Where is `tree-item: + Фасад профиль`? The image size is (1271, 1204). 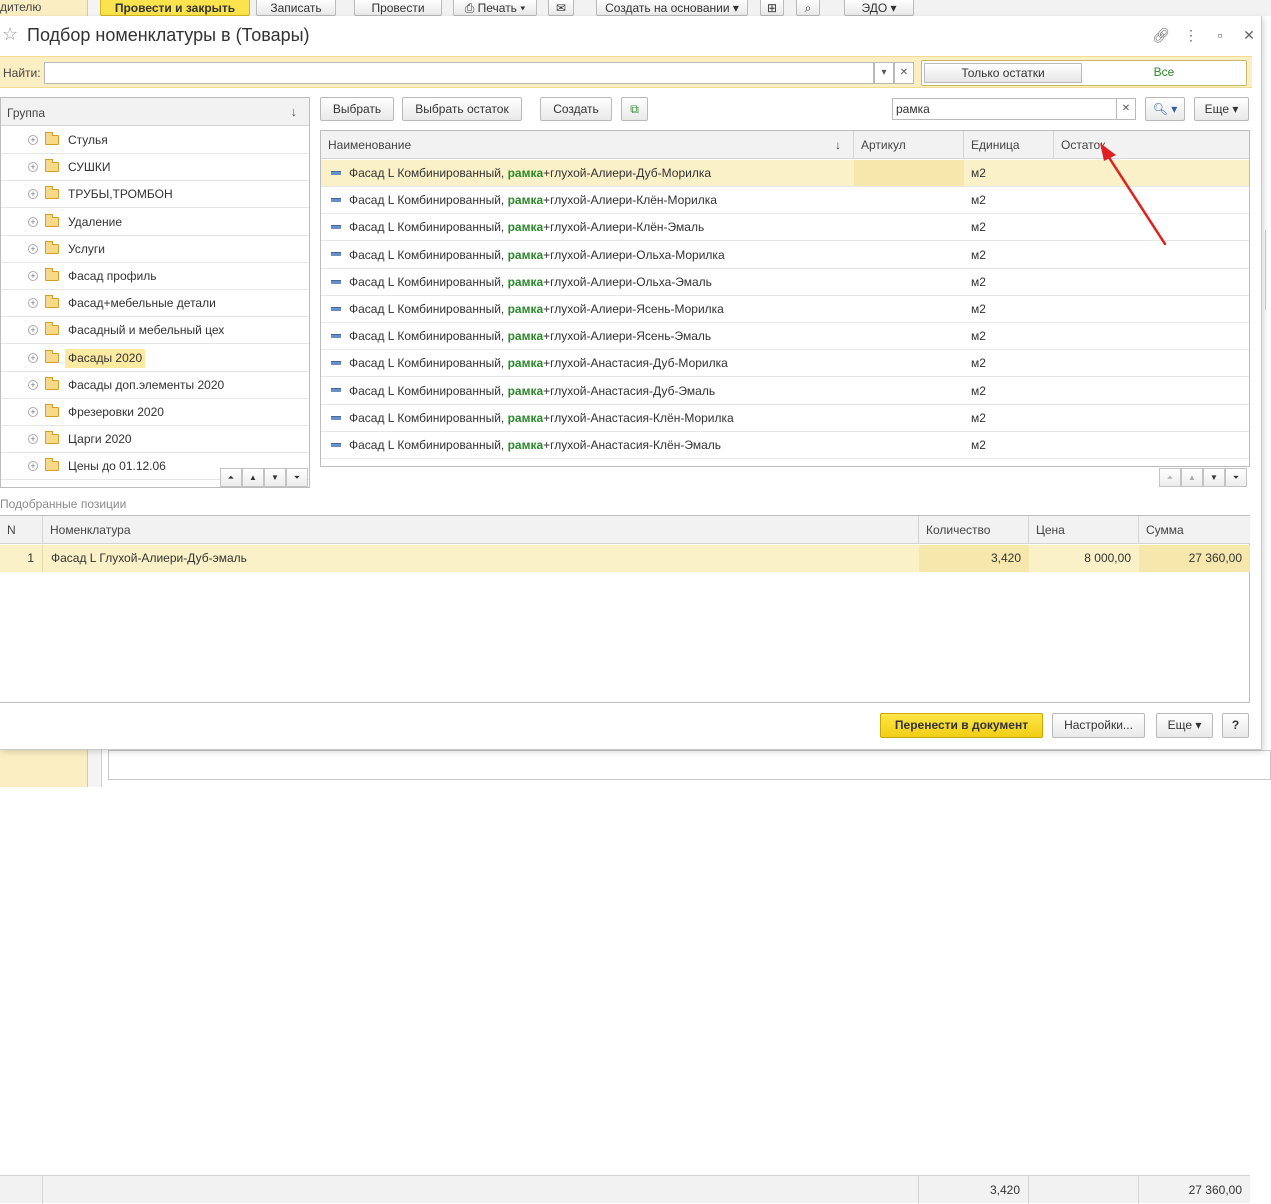 tree-item: + Фасад профиль is located at coordinates (155, 276).